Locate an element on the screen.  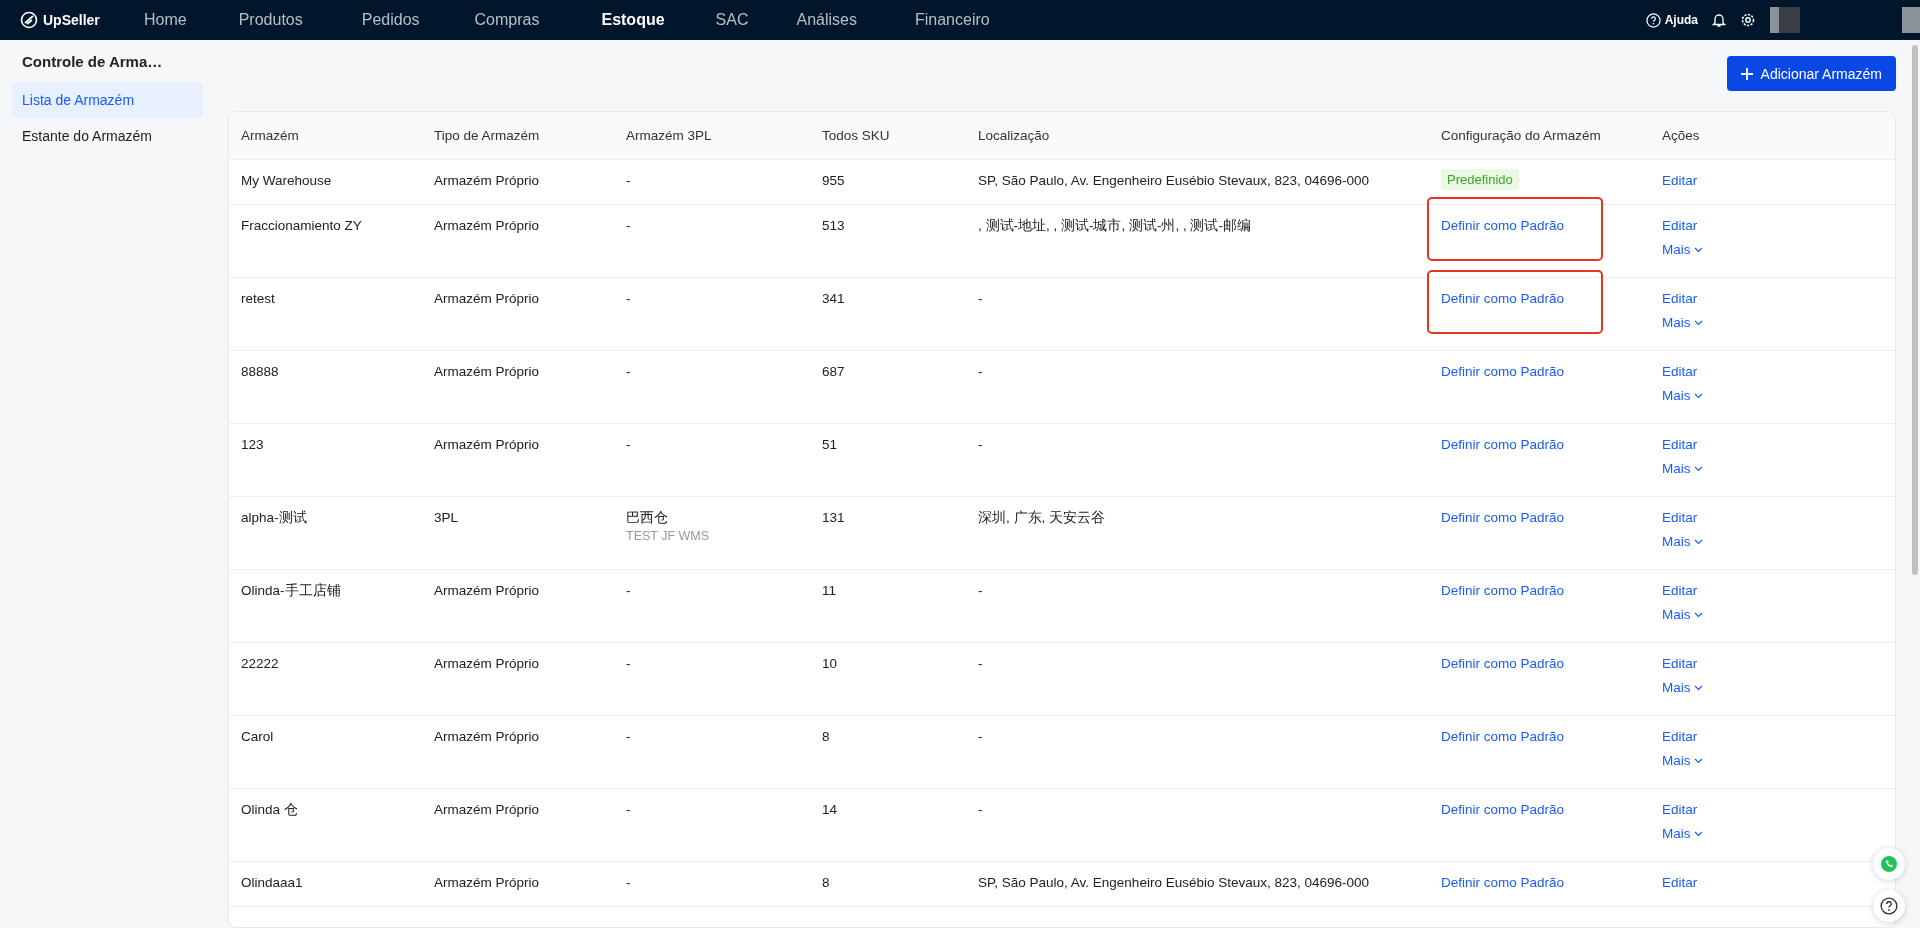
nav-tab: Financeiro is located at coordinates (952, 20).